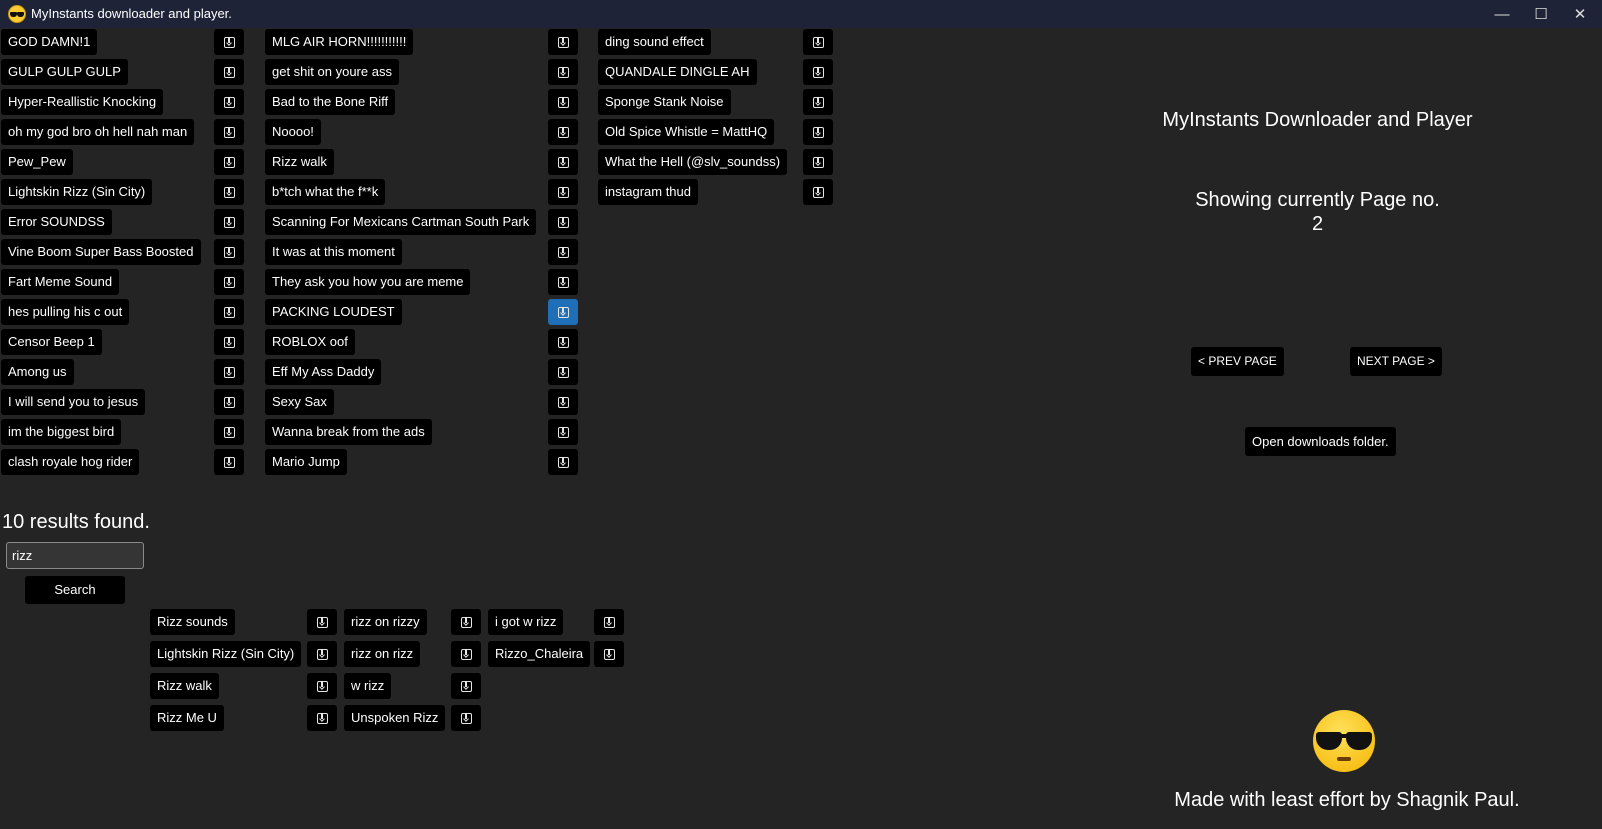 This screenshot has height=829, width=1602. Describe the element at coordinates (1320, 441) in the screenshot. I see `open-downloads-folder-button: Open downloads folder.` at that location.